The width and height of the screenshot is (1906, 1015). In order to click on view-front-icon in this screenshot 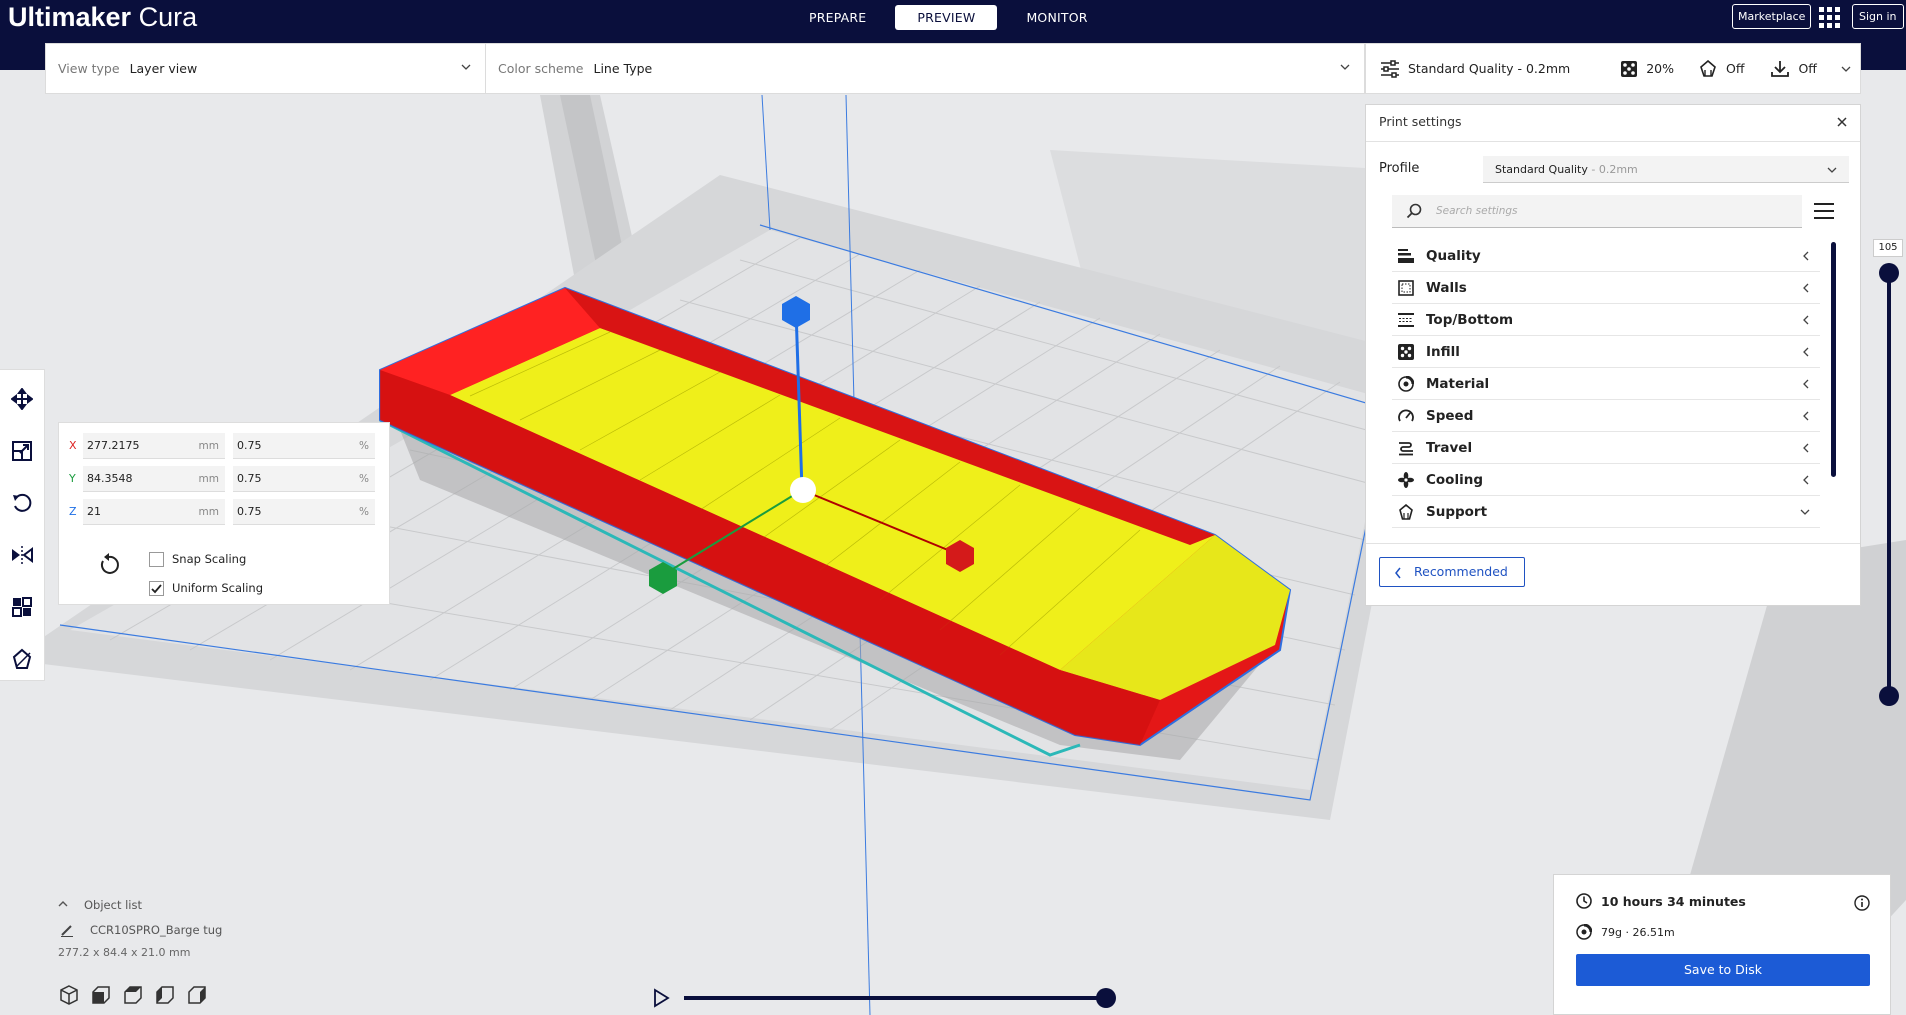, I will do `click(101, 995)`.